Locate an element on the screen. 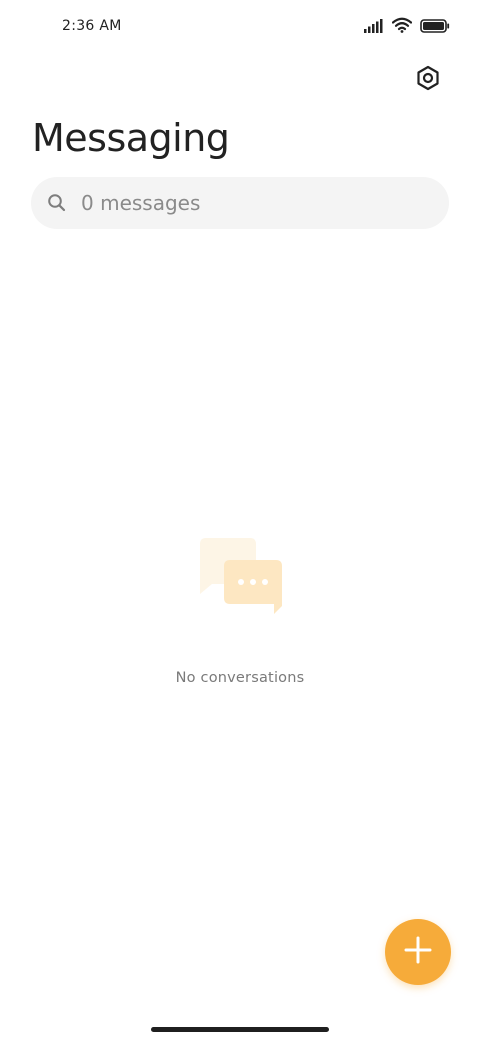  settings-button is located at coordinates (428, 80).